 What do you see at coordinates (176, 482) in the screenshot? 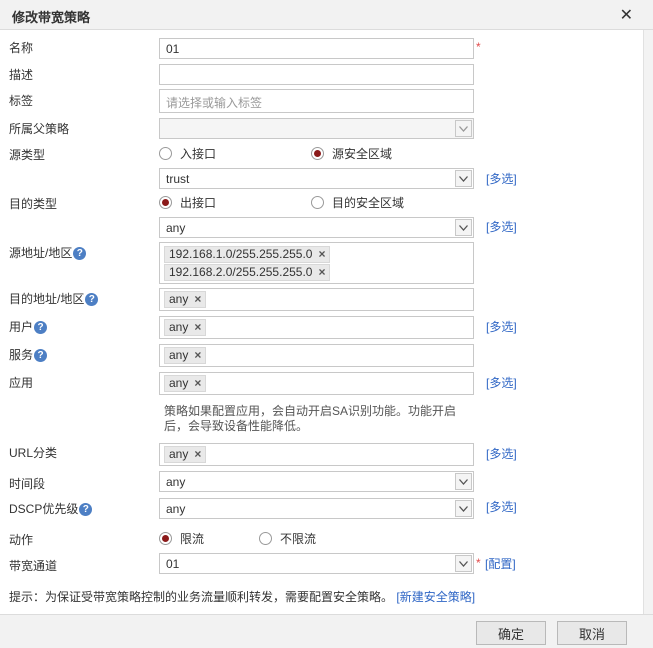
I see `time-range-value: any` at bounding box center [176, 482].